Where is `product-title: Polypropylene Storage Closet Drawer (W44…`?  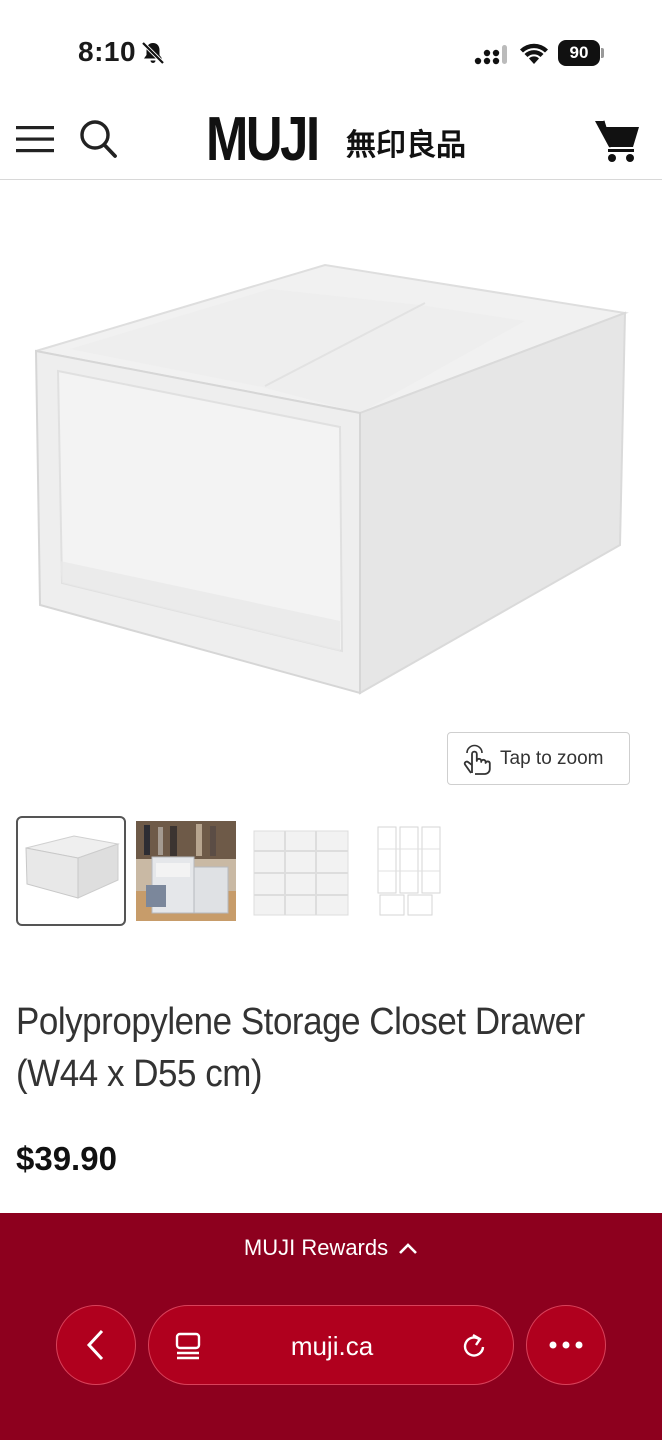 product-title: Polypropylene Storage Closet Drawer (W44… is located at coordinates (300, 1048).